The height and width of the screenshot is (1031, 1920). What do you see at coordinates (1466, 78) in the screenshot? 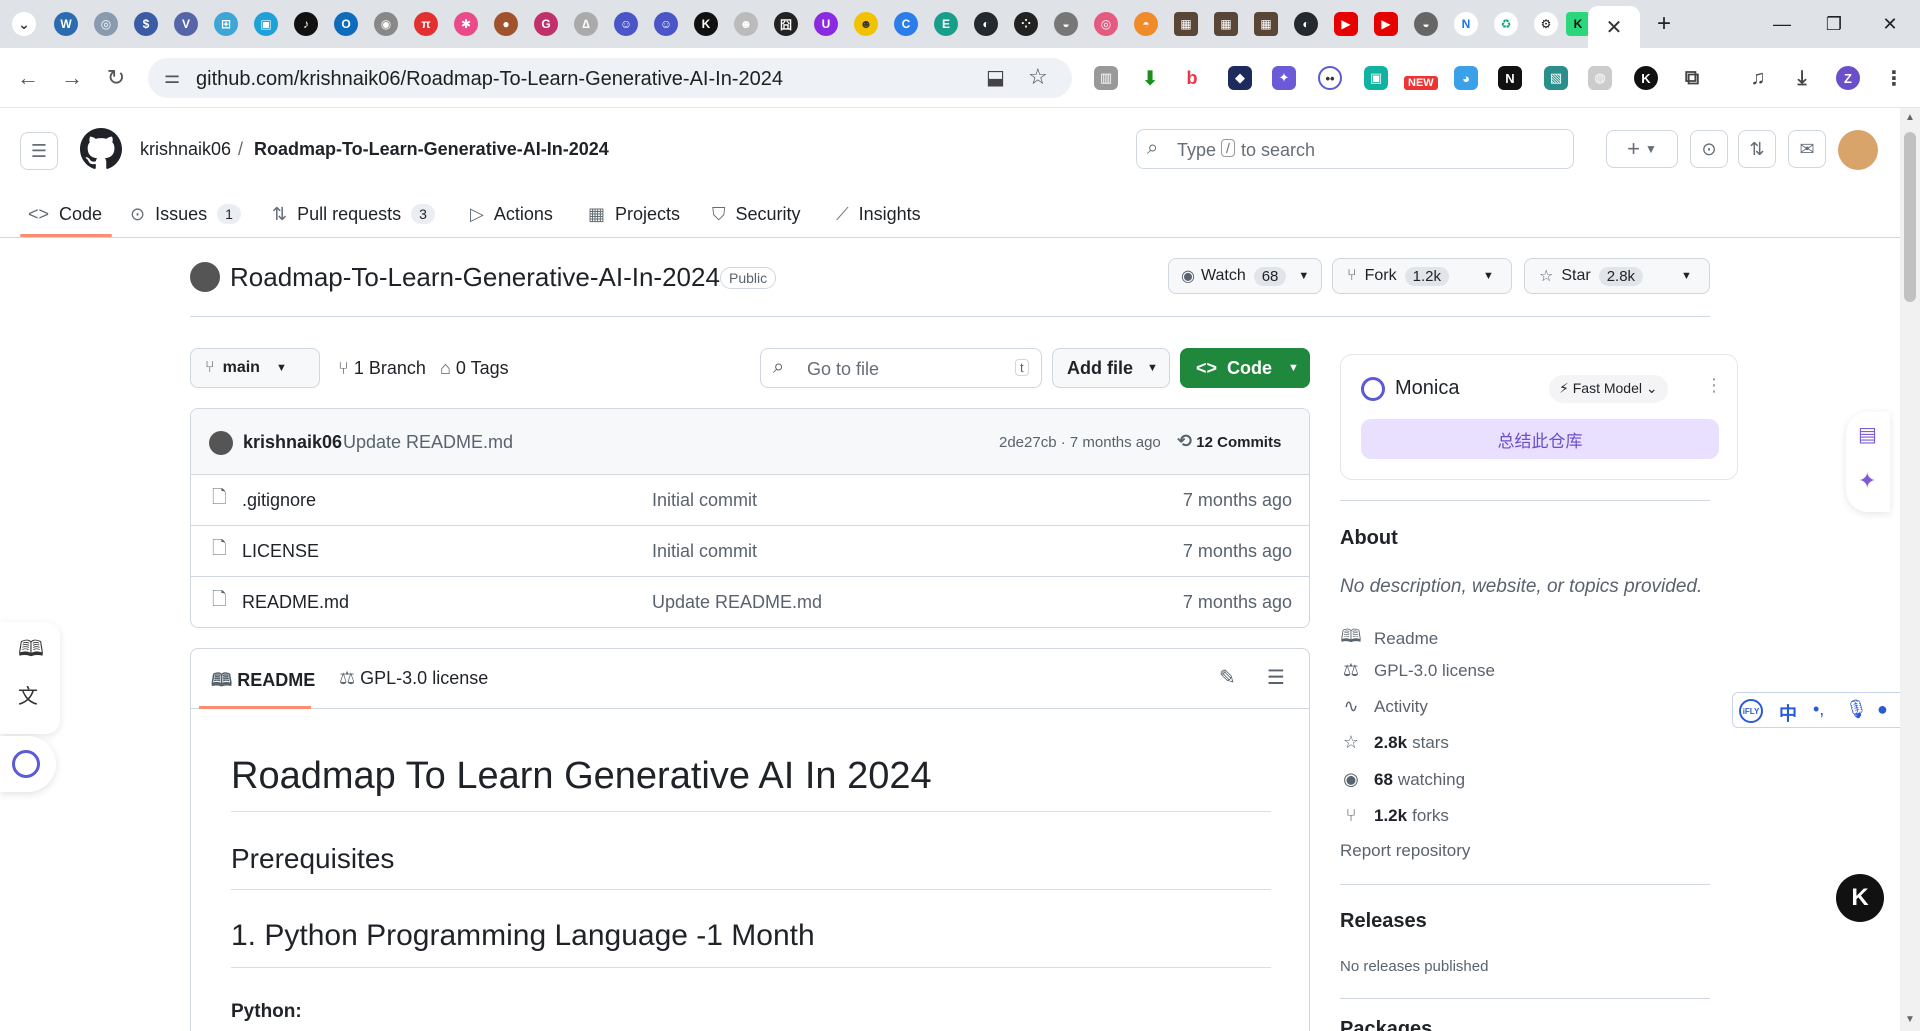
I see `extension-icon: ◕` at bounding box center [1466, 78].